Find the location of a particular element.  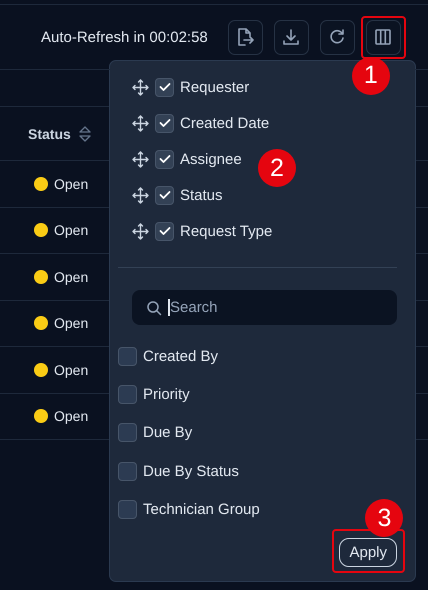

search-field: Search is located at coordinates (264, 307).